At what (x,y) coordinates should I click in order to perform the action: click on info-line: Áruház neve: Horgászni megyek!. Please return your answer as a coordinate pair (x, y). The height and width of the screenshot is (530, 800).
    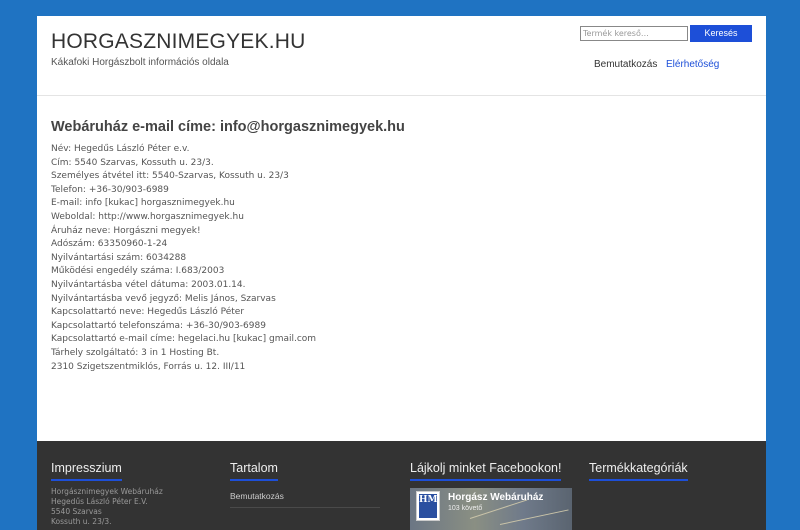
    Looking at the image, I should click on (126, 230).